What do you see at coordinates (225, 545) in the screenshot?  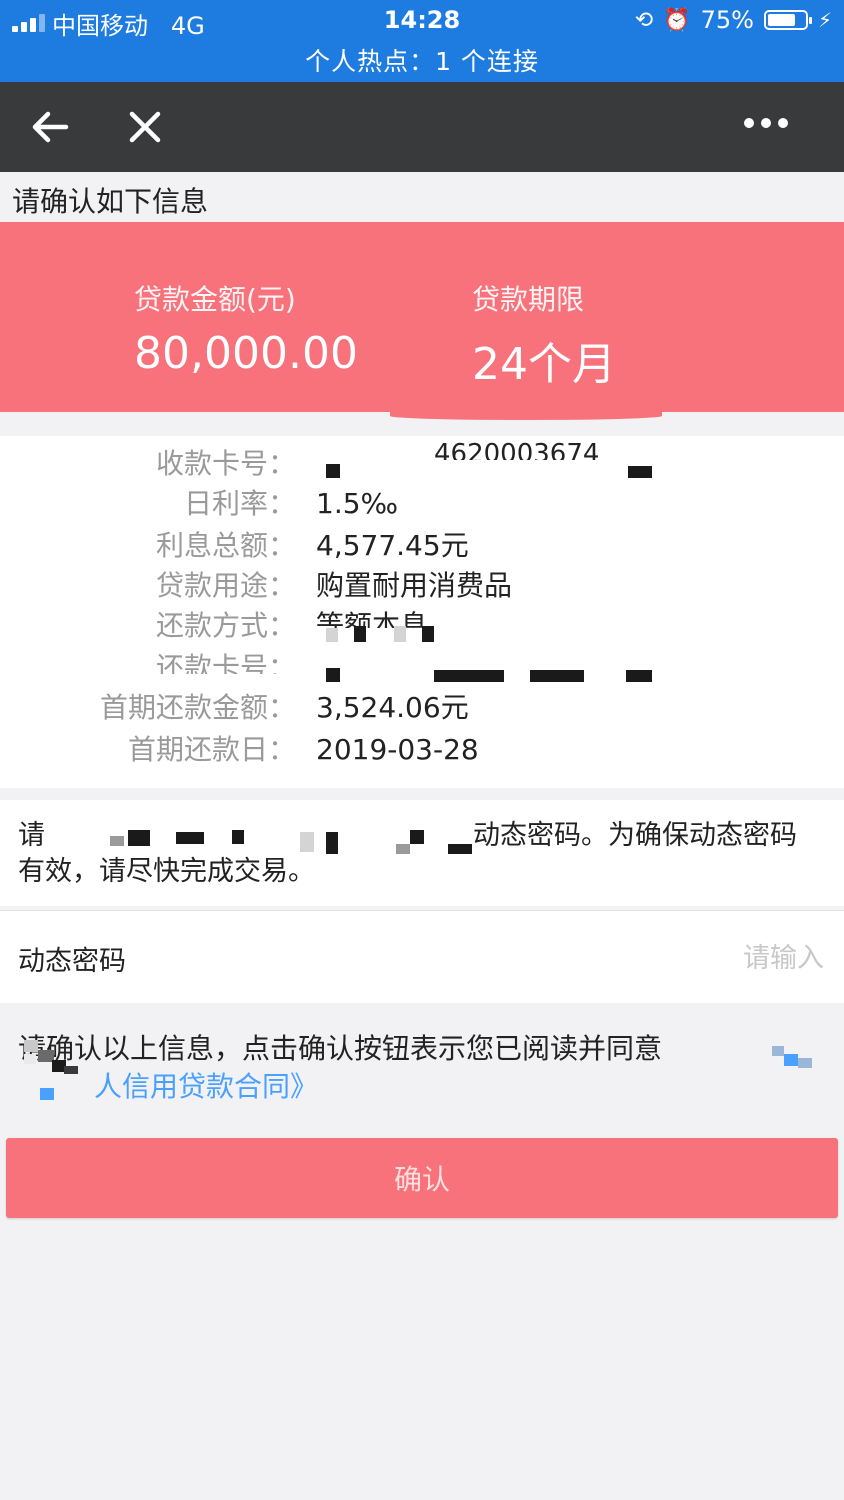 I see `total-interest-label: 利息总额：` at bounding box center [225, 545].